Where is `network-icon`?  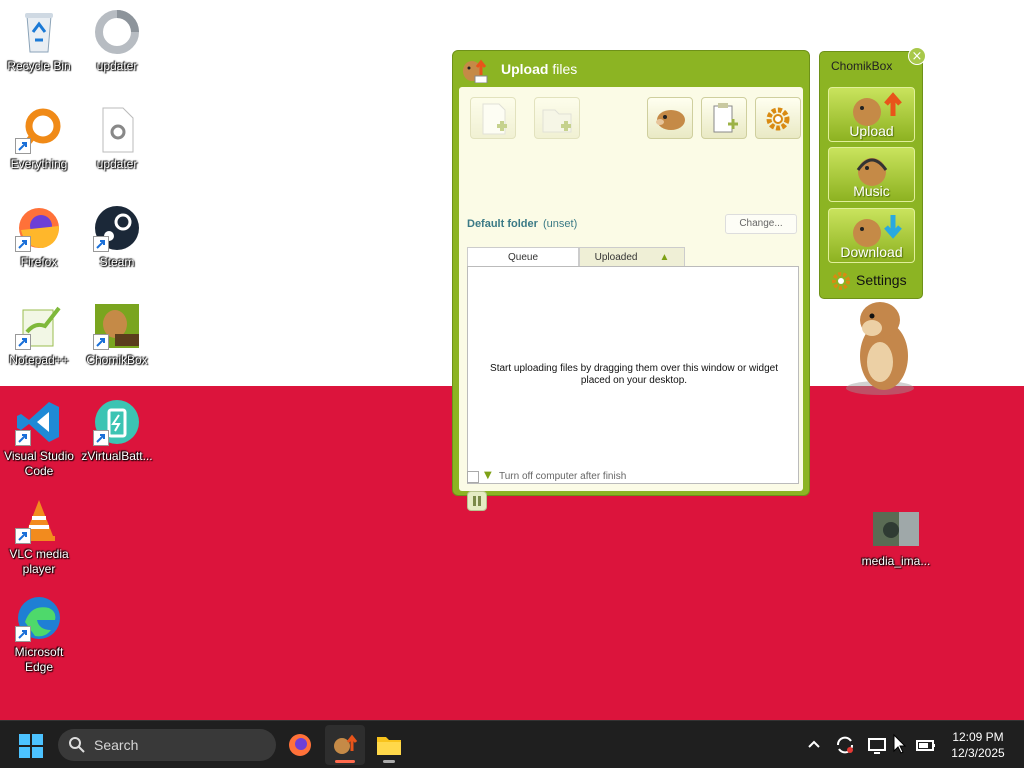
network-icon is located at coordinates (877, 745).